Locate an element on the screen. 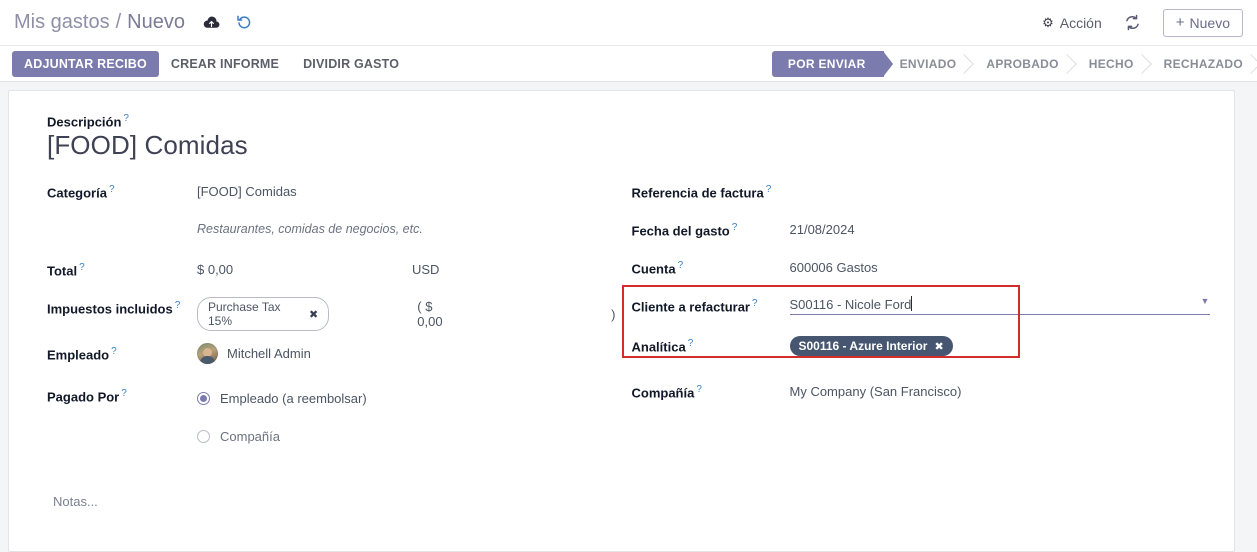 Image resolution: width=1257 pixels, height=552 pixels. breadcrumb-actions is located at coordinates (227, 22).